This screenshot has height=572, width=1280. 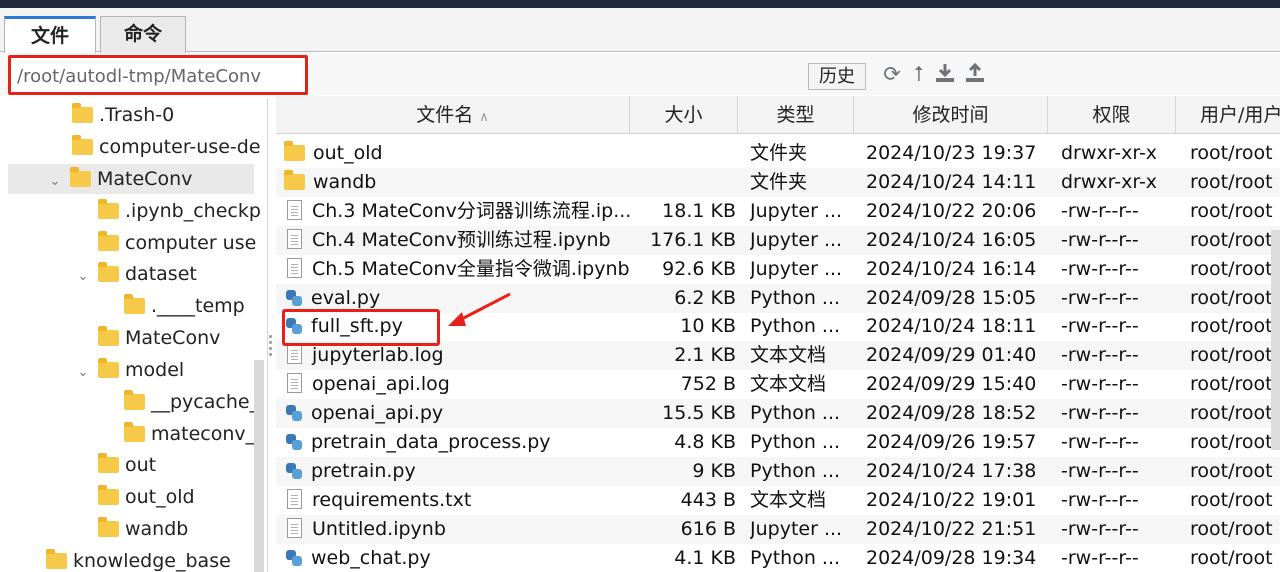 What do you see at coordinates (152, 561) in the screenshot?
I see `tree-item-label: knowledge_base` at bounding box center [152, 561].